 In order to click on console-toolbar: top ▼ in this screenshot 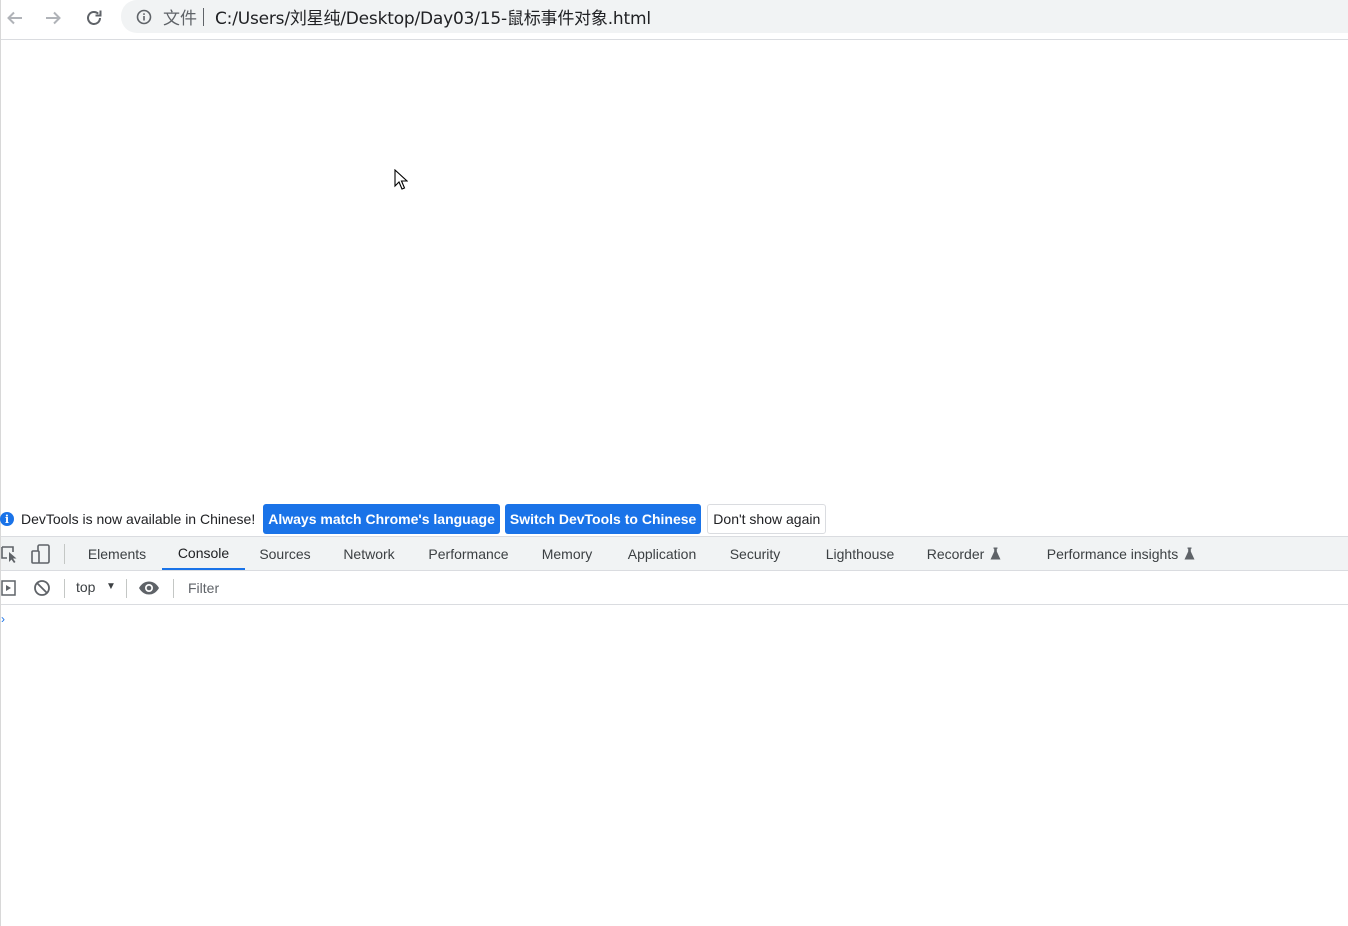, I will do `click(674, 588)`.